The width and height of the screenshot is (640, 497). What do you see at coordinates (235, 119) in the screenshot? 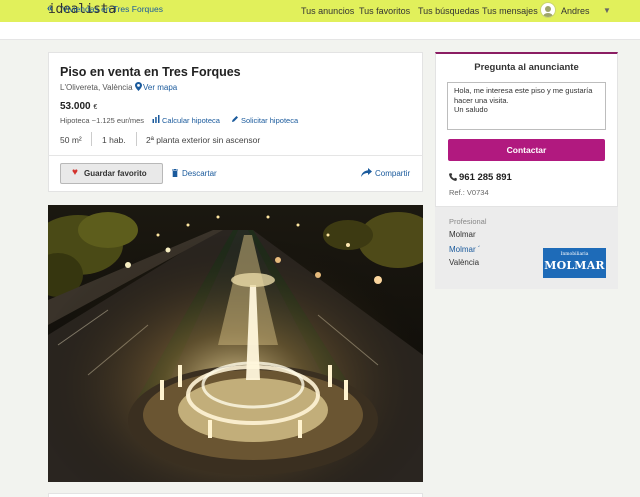
I see `pencil-icon` at bounding box center [235, 119].